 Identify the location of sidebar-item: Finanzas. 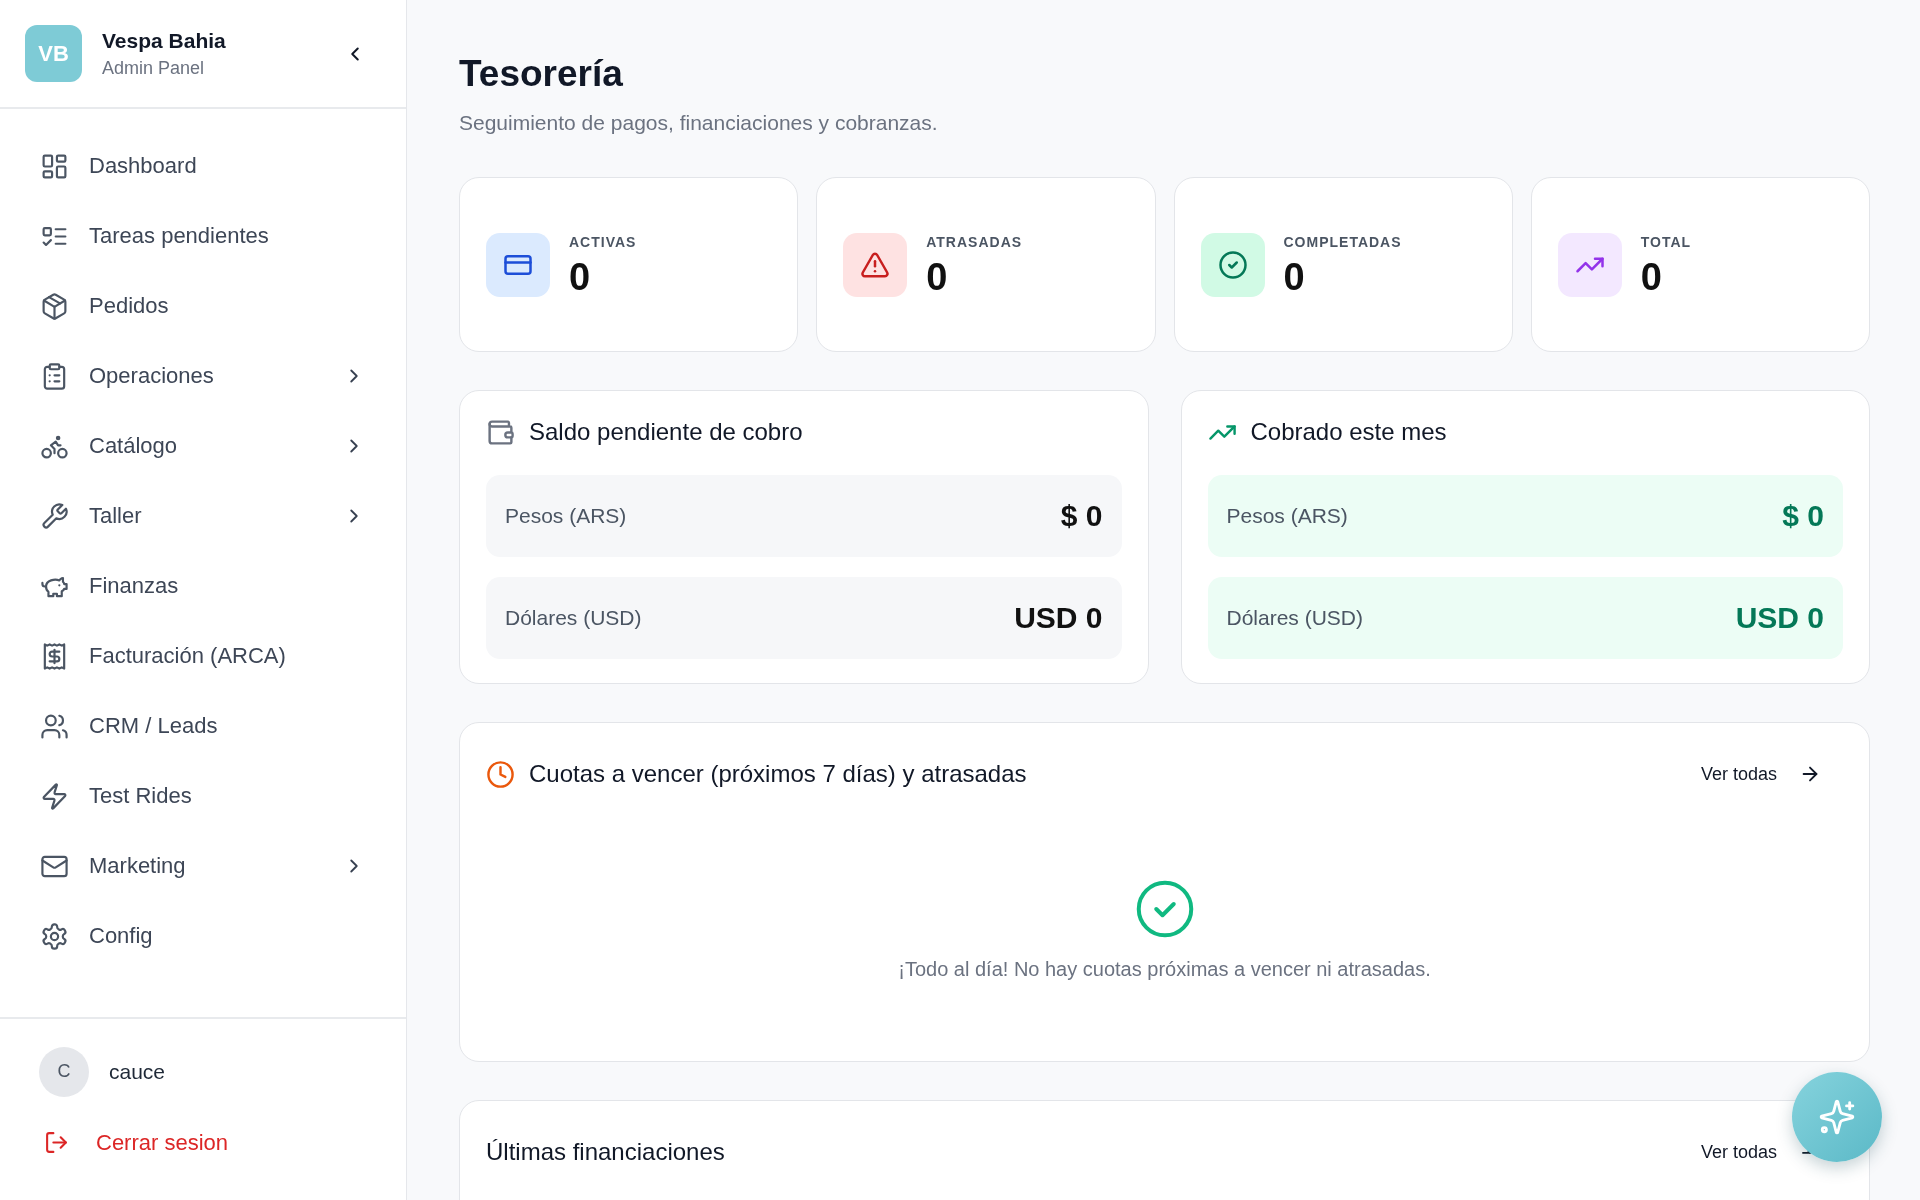
(109, 586).